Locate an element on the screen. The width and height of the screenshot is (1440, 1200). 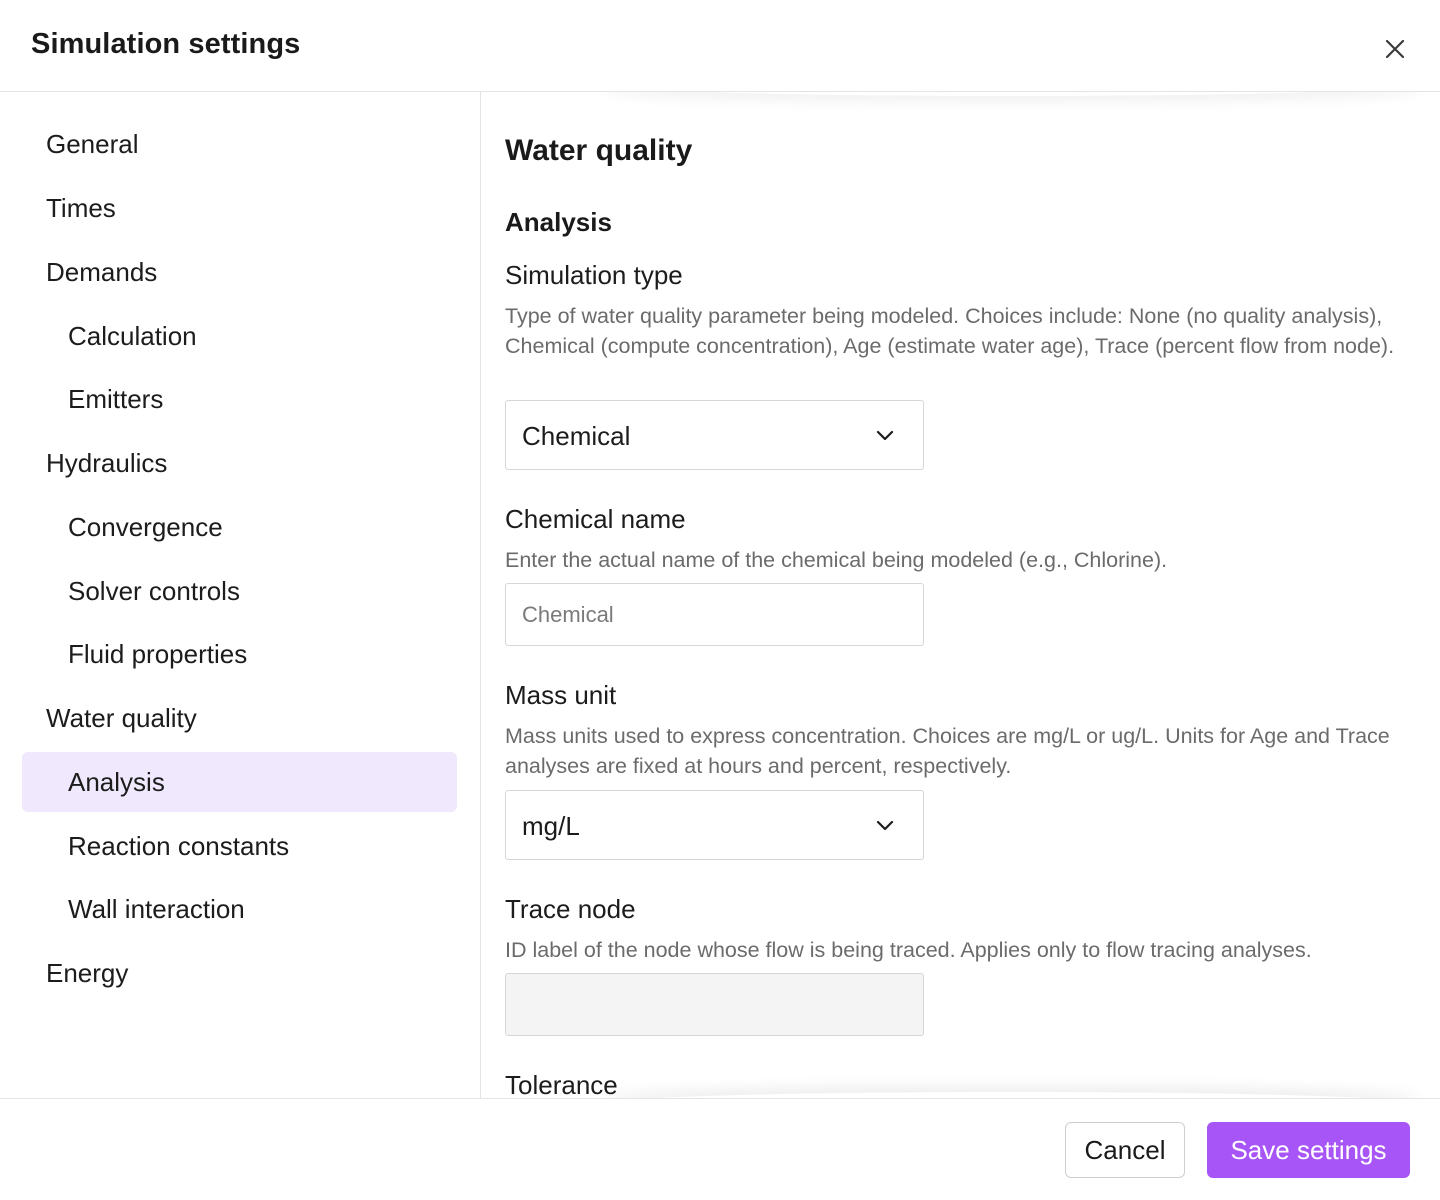
trace-node-input is located at coordinates (714, 1004).